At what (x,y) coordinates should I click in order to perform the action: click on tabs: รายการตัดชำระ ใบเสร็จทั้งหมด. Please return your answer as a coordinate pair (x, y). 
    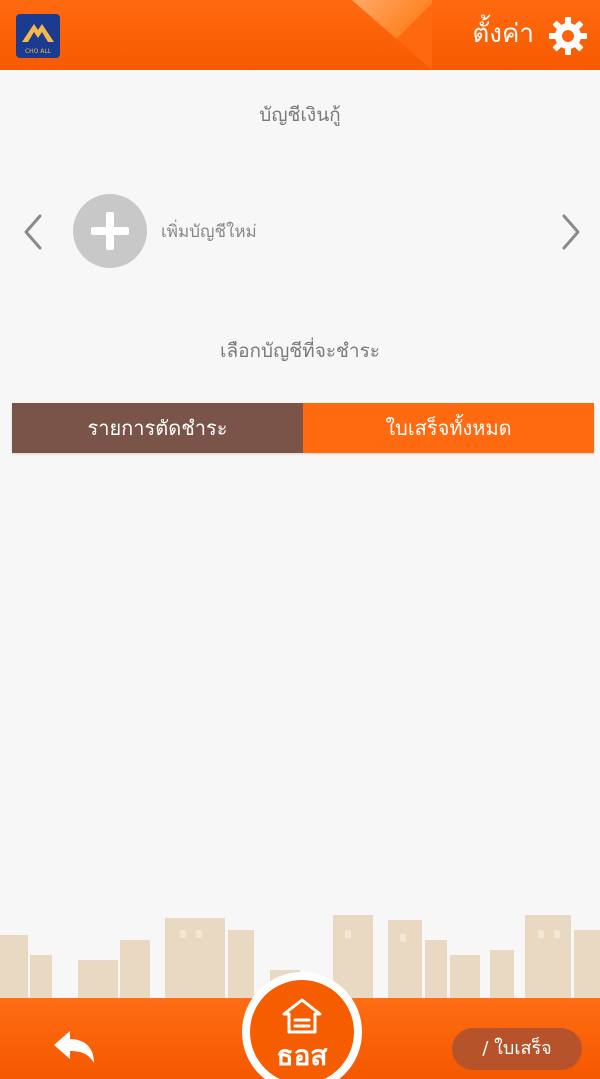
    Looking at the image, I should click on (303, 428).